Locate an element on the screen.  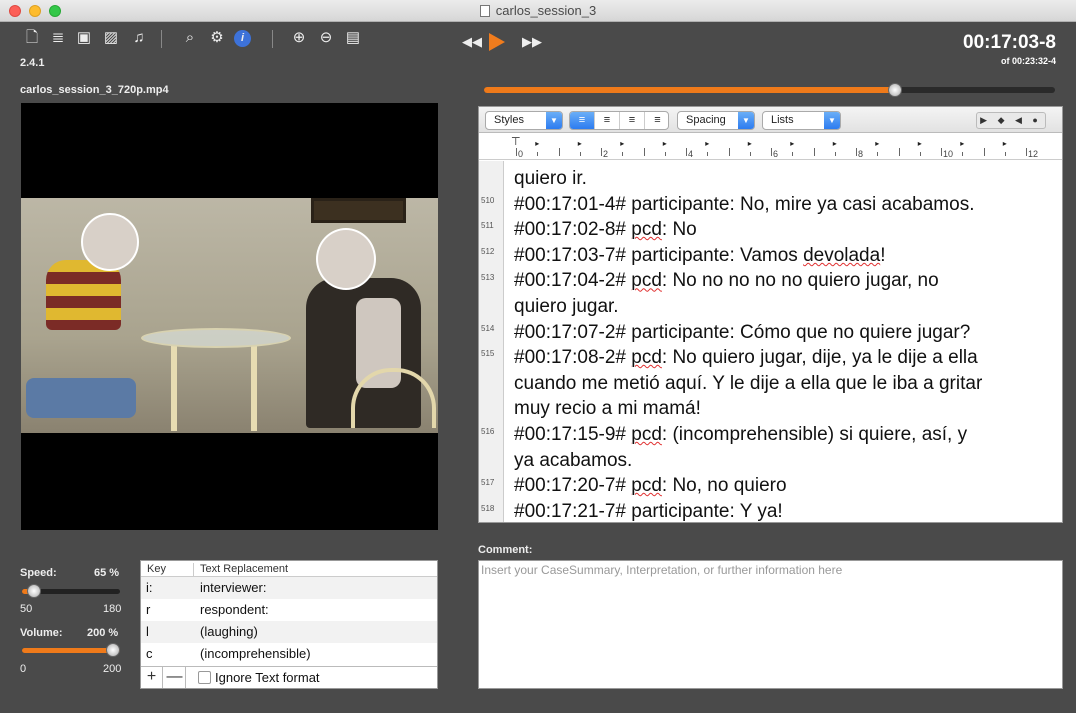
navigation-controls: ▶ ◆ ◀ ● is located at coordinates (1011, 120).